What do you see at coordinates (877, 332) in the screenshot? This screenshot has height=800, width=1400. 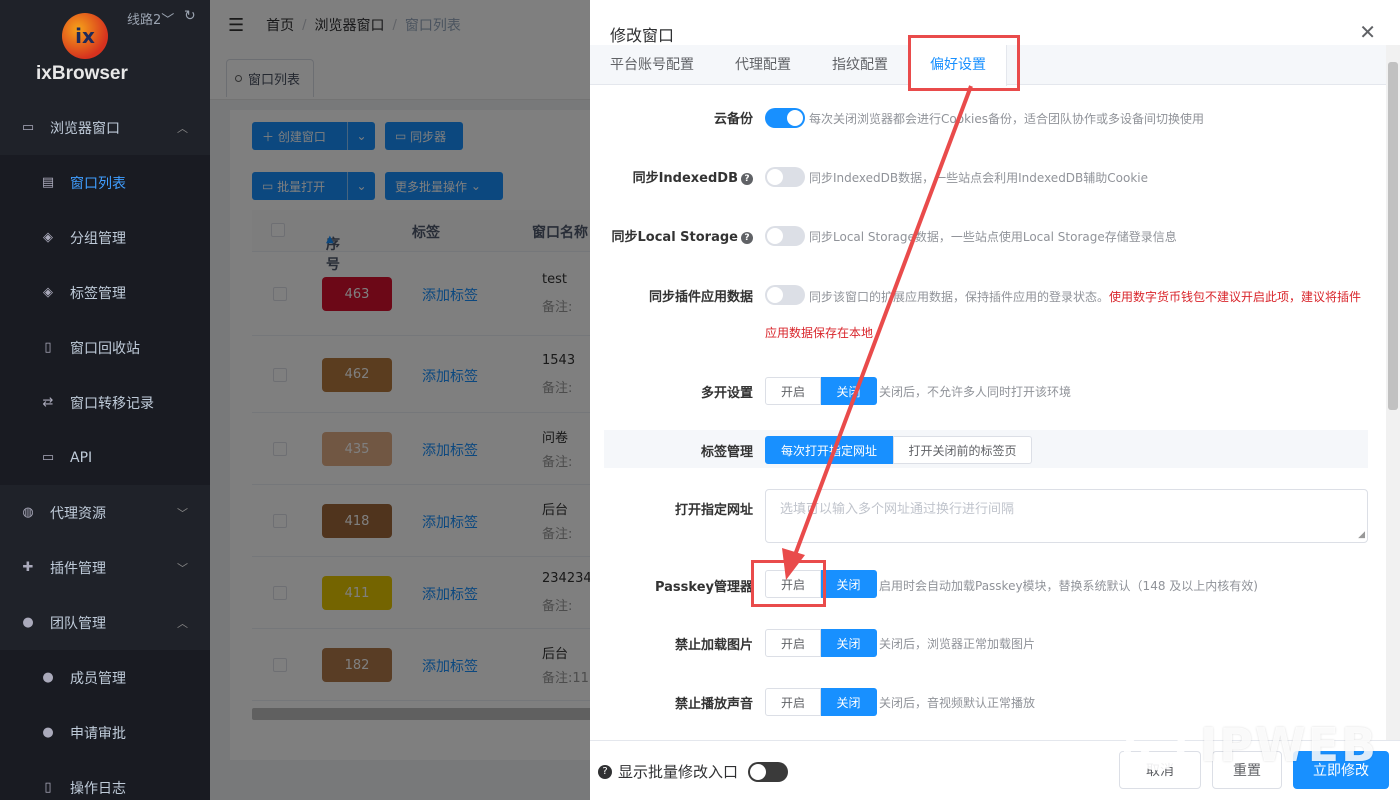 I see `annotation-arrow-icon` at bounding box center [877, 332].